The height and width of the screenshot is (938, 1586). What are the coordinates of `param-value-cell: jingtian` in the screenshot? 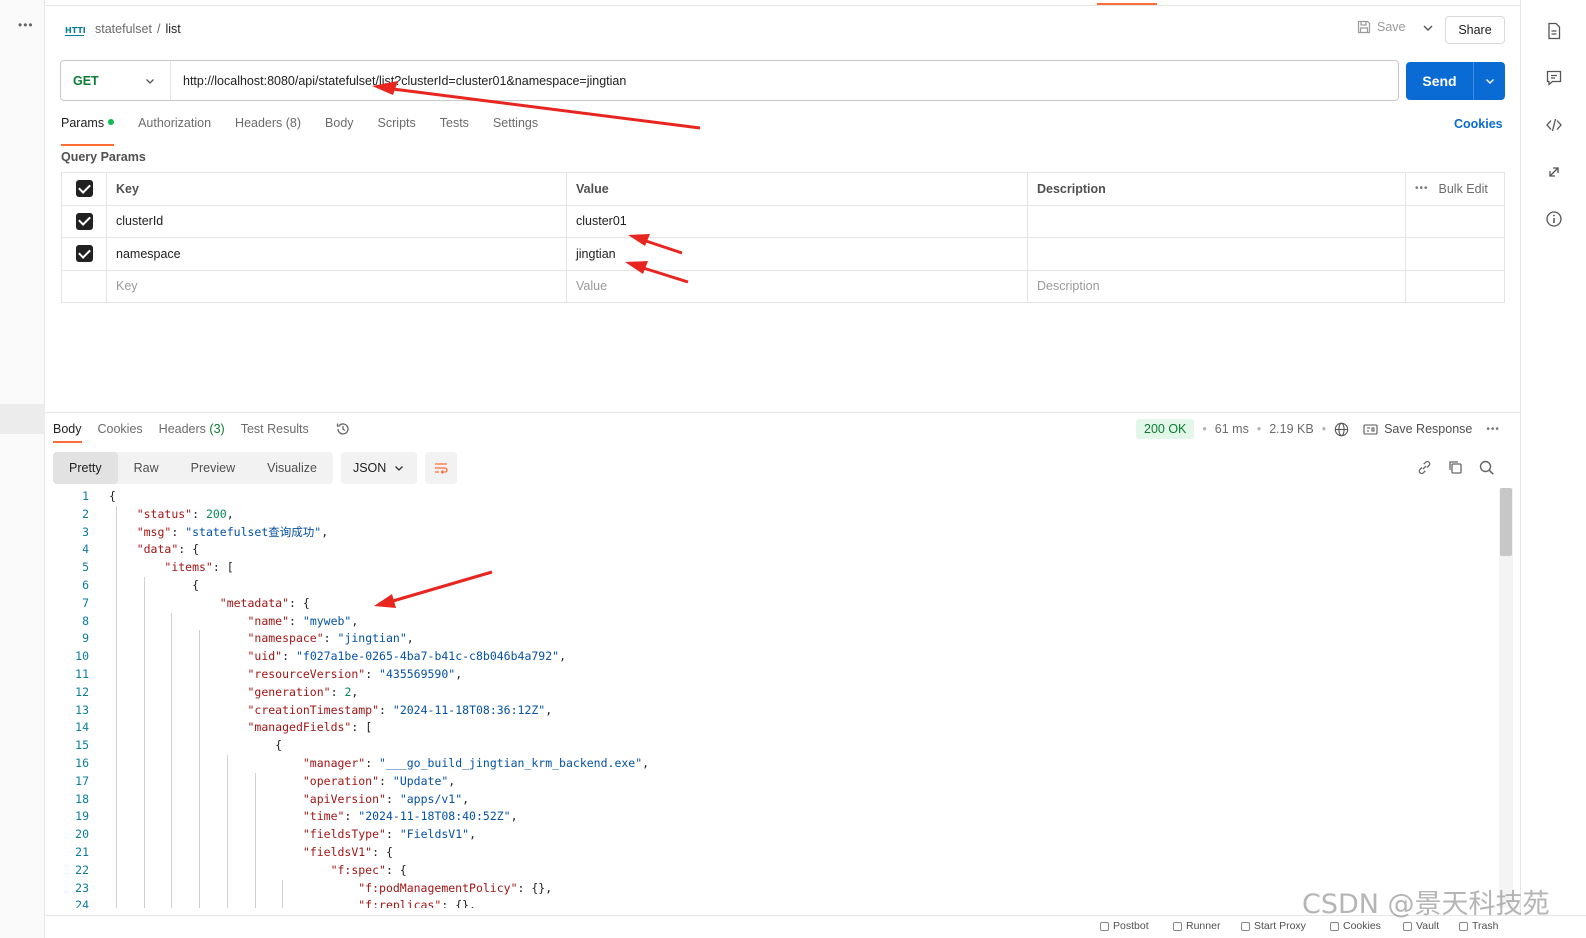 It's located at (797, 254).